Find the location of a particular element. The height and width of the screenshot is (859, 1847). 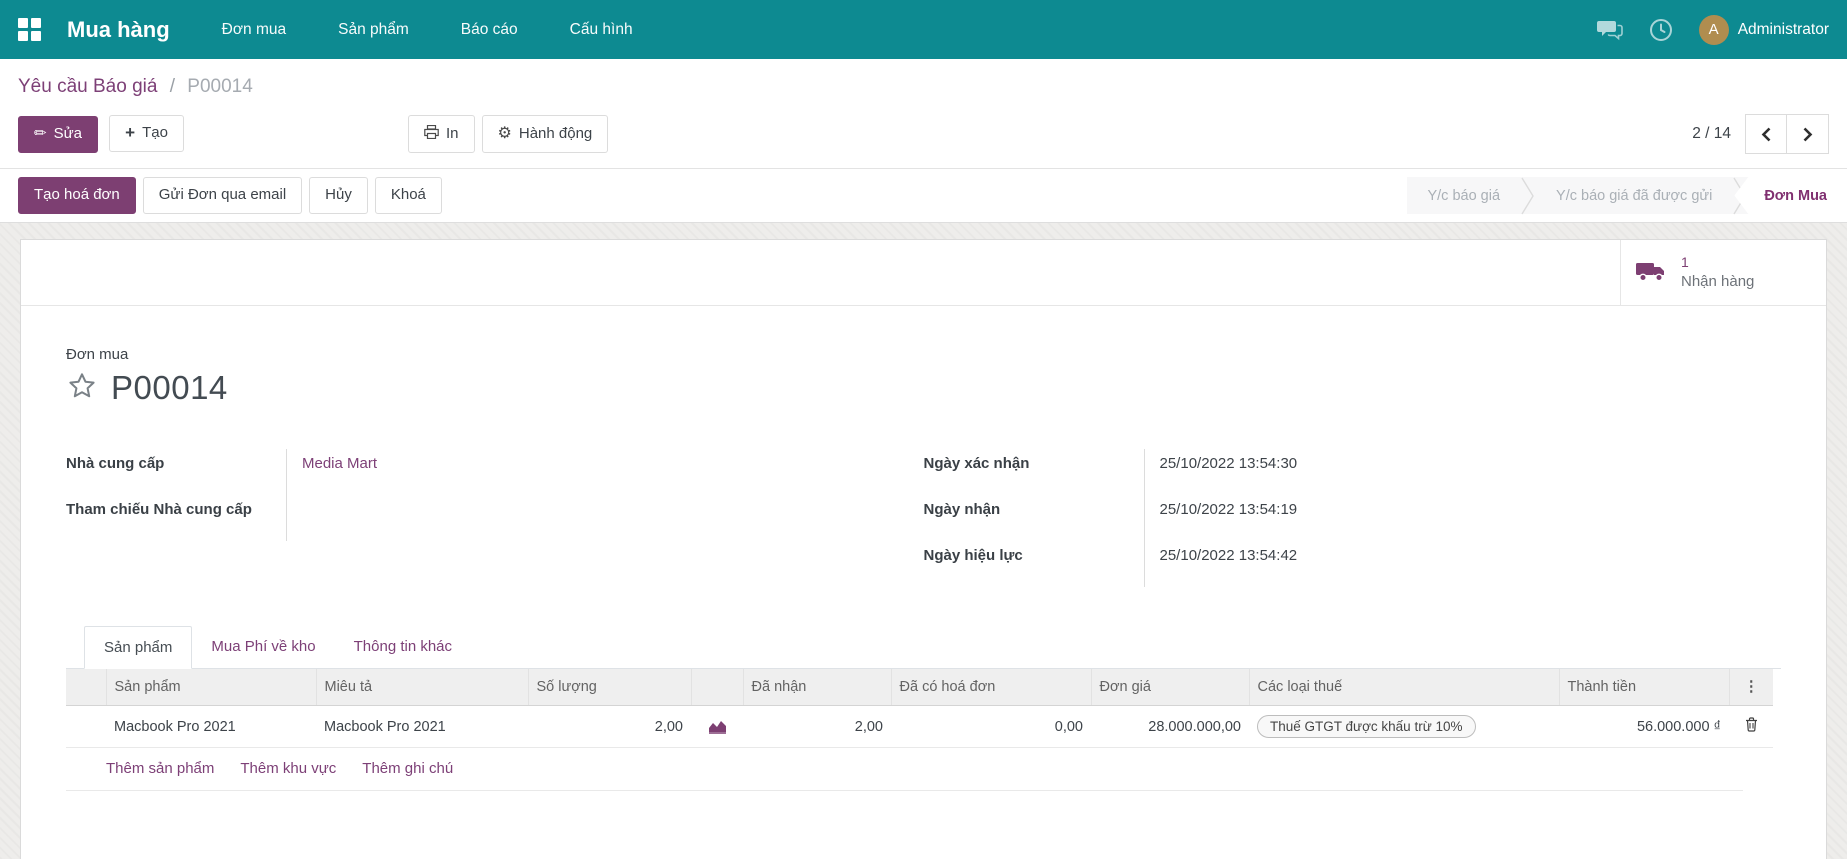

add-note-link: Thêm ghi chú is located at coordinates (407, 768).